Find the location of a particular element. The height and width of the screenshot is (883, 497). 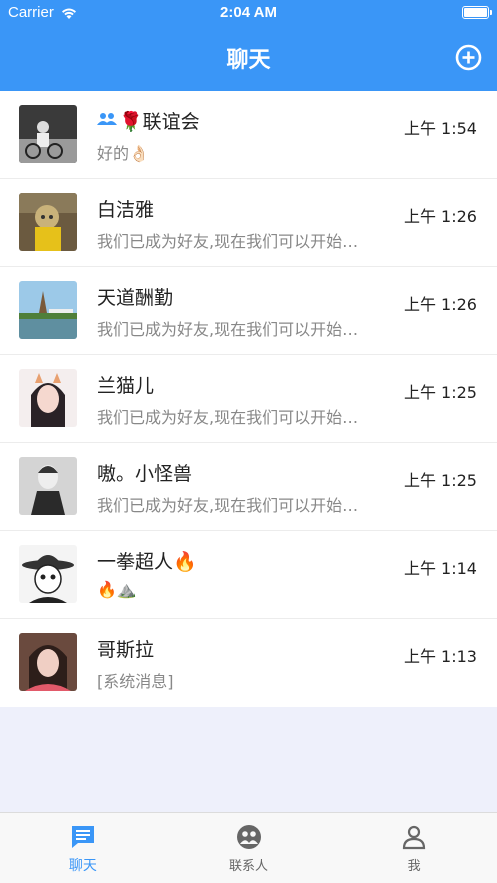

chat-row-2: 白洁雅 我们已成为好友,现在我们可以开始聊天了 上午 1:26 is located at coordinates (248, 223).